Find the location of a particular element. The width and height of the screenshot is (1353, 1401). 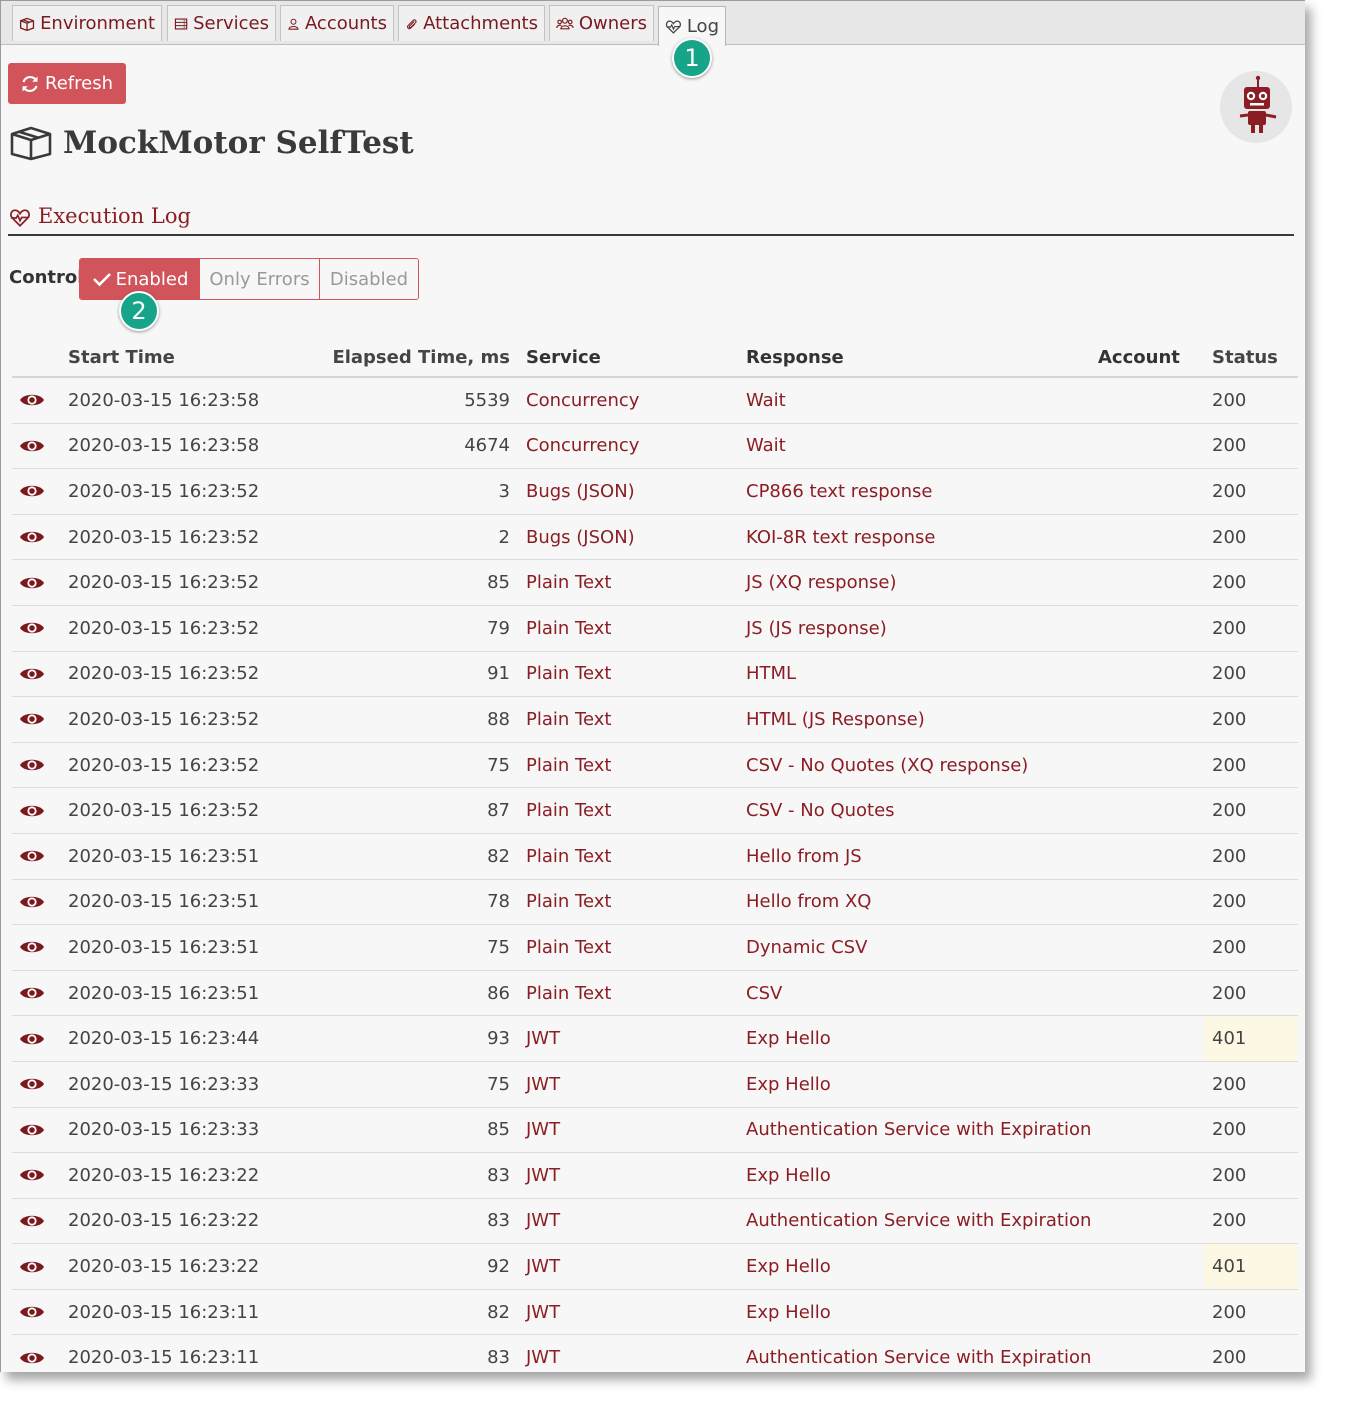

response-link: Dynamic CSV is located at coordinates (806, 947).